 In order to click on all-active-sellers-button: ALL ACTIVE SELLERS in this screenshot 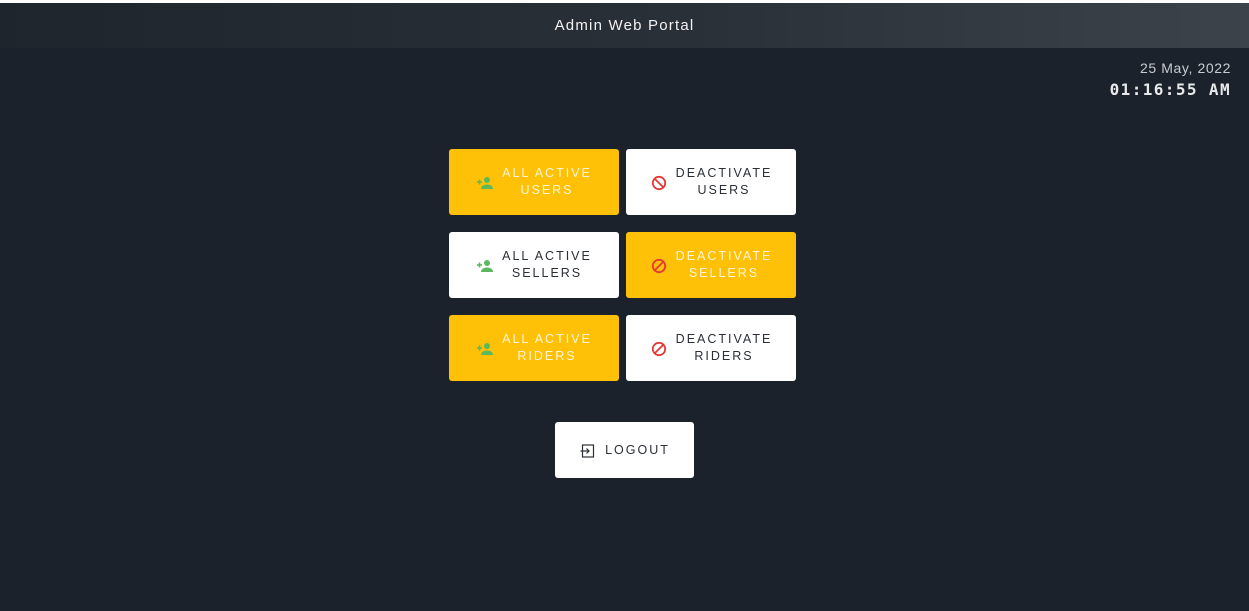, I will do `click(534, 265)`.